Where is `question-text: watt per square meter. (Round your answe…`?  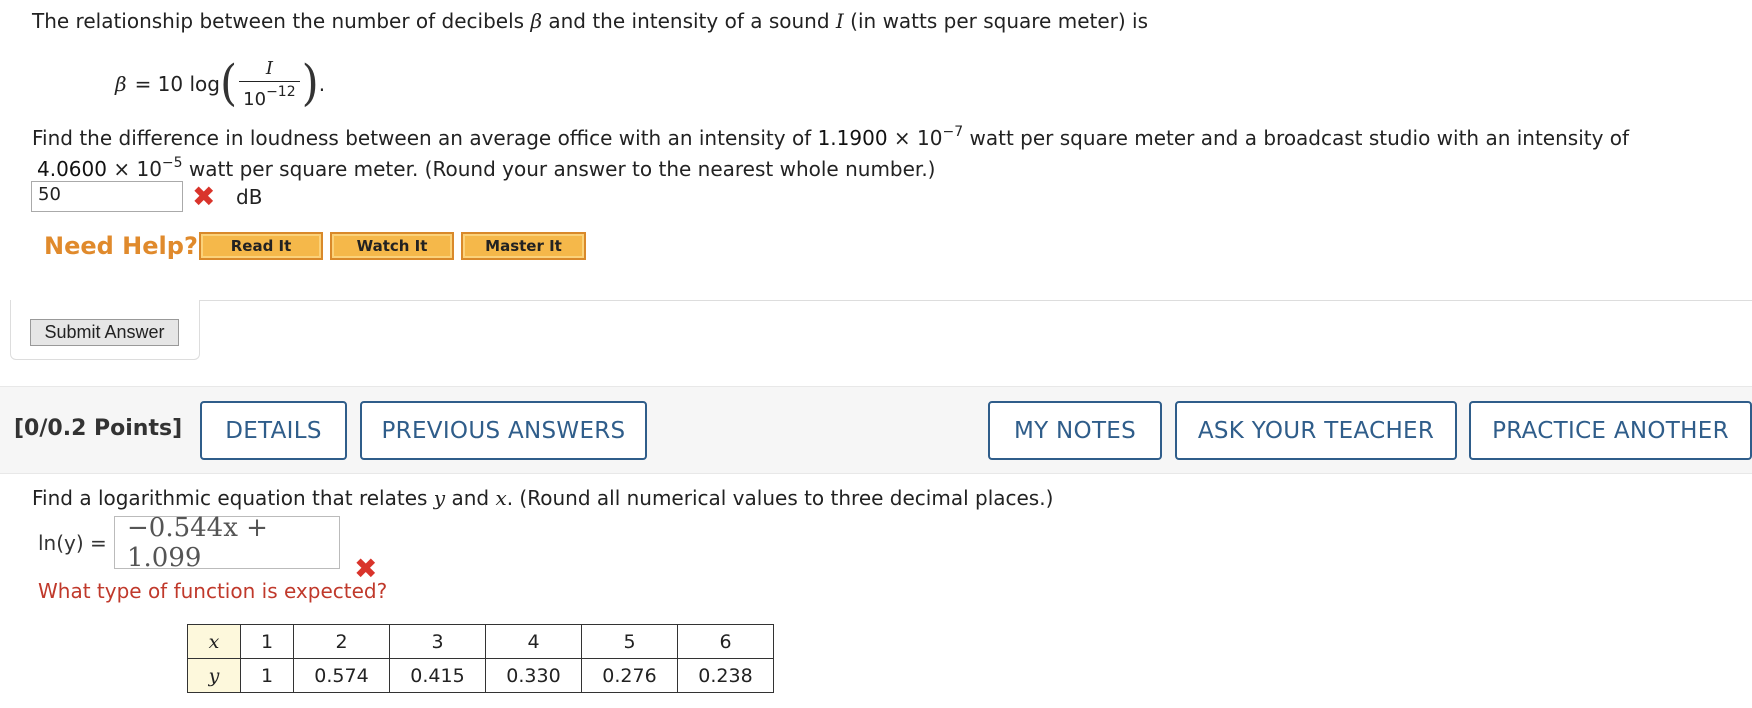
question-text: watt per square meter. (Round your answe… is located at coordinates (559, 169).